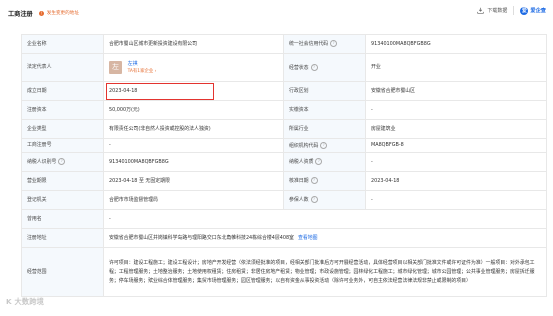  I want to click on taxpayer-id: 91340100MA8QBFGB8G, so click(193, 162).